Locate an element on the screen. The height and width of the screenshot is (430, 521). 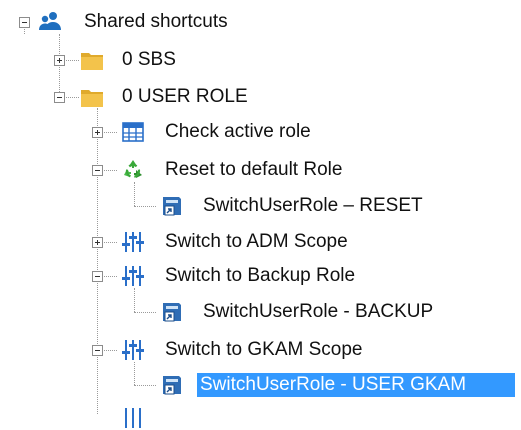
tree-node-label: SwitchUserRole - USER GKAM is located at coordinates (356, 385).